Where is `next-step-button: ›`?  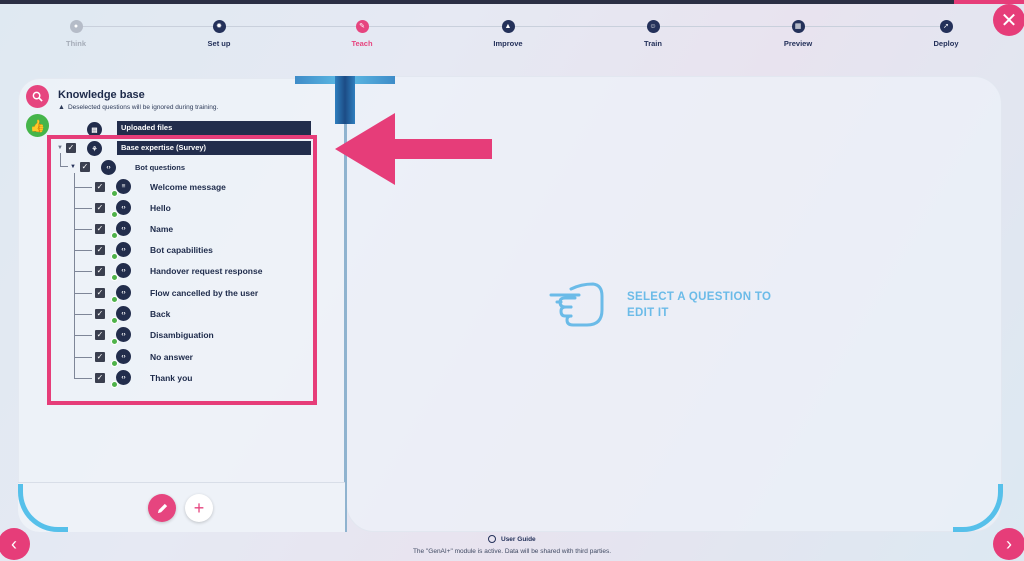 next-step-button: › is located at coordinates (1008, 544).